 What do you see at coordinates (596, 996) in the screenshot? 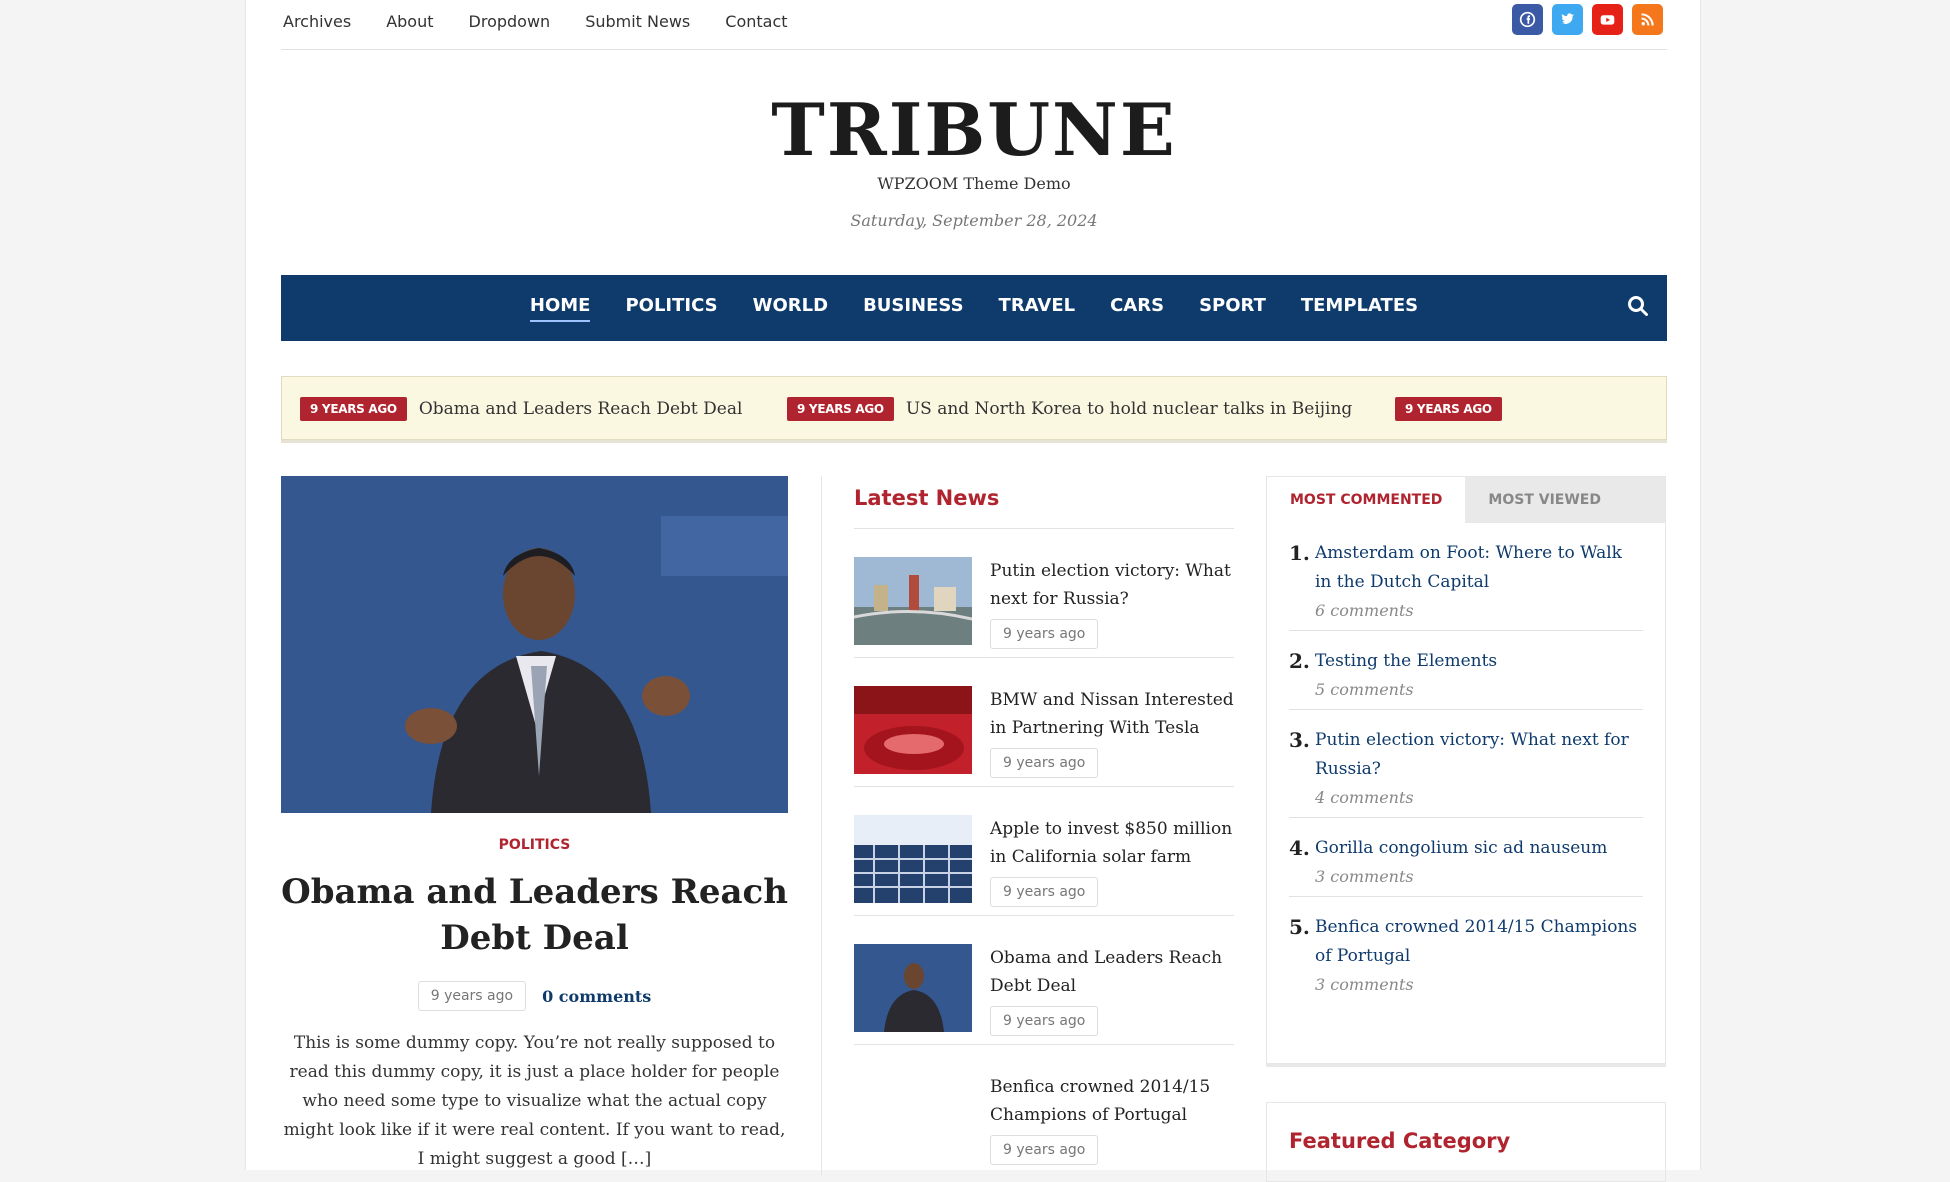
I see `featured-comments-link: 0 comments` at bounding box center [596, 996].